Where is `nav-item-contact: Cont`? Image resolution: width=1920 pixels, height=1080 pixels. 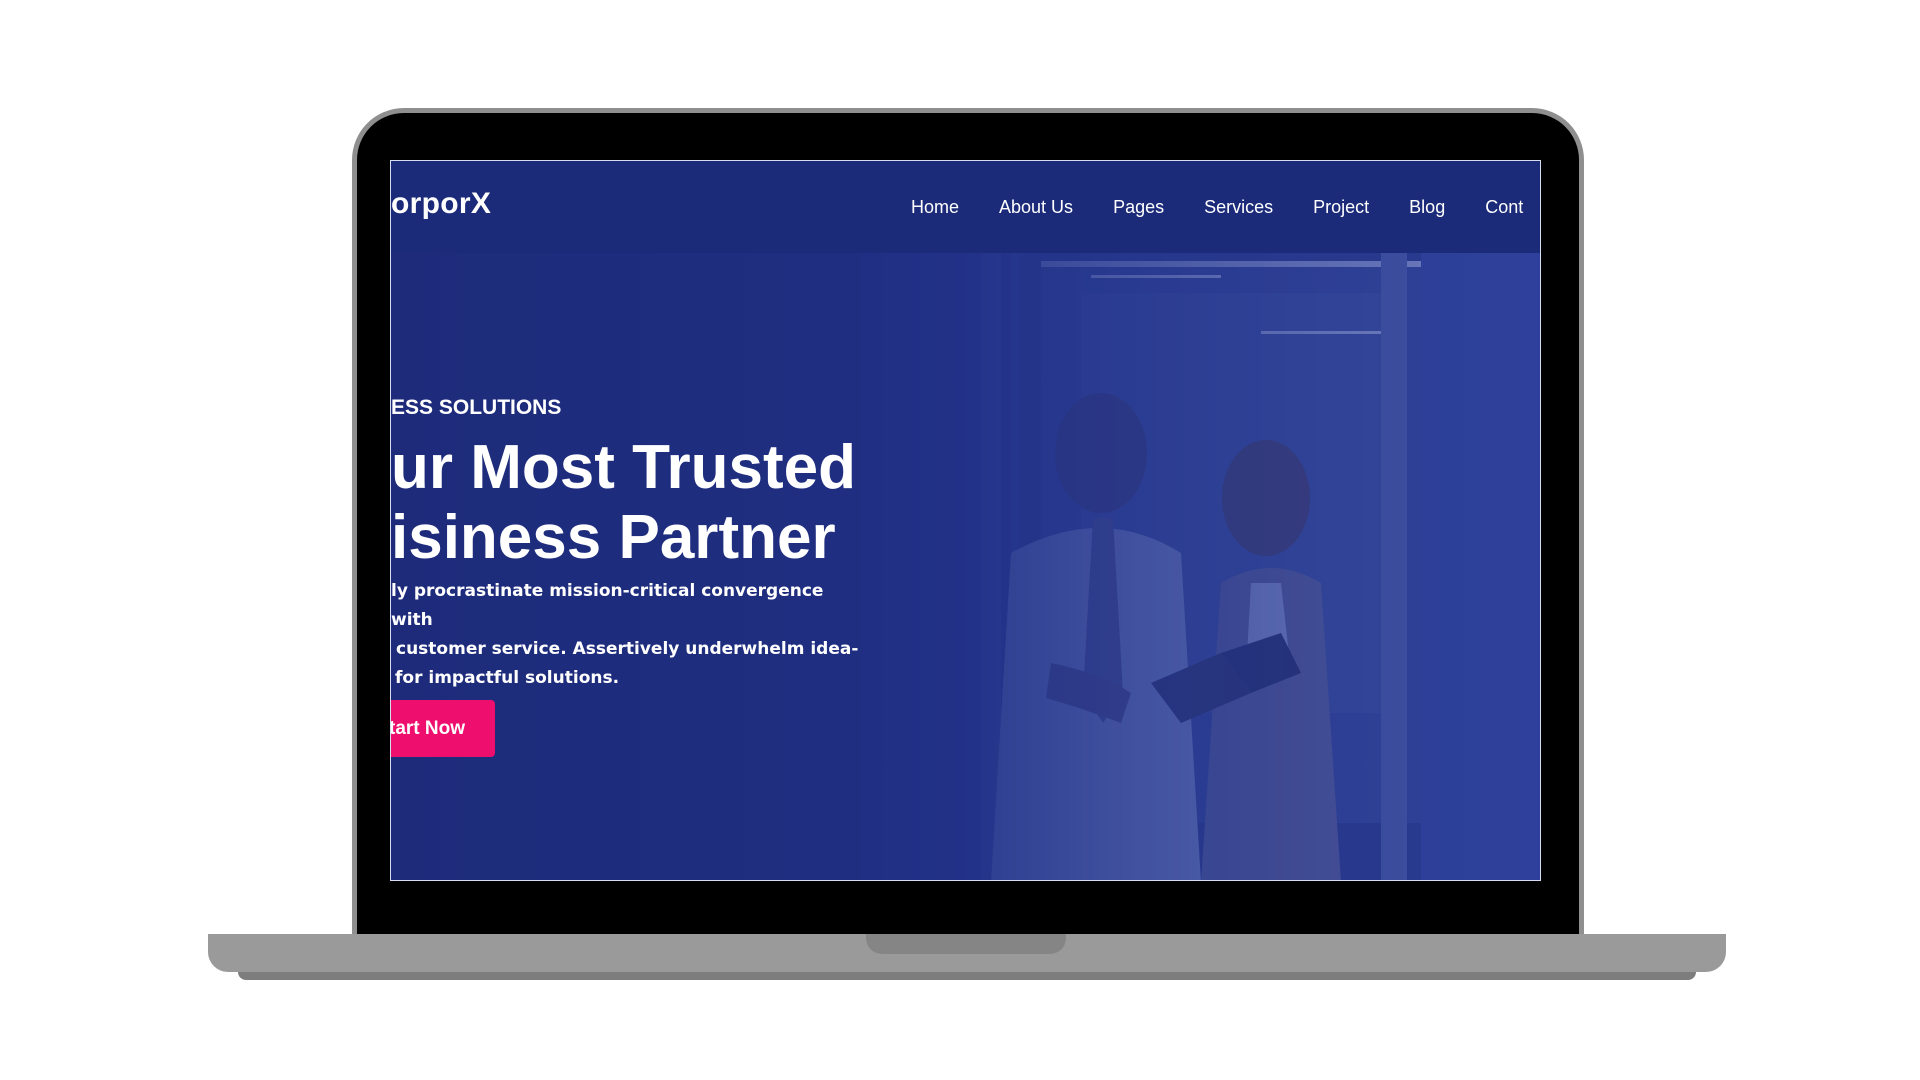
nav-item-contact: Cont is located at coordinates (1504, 207).